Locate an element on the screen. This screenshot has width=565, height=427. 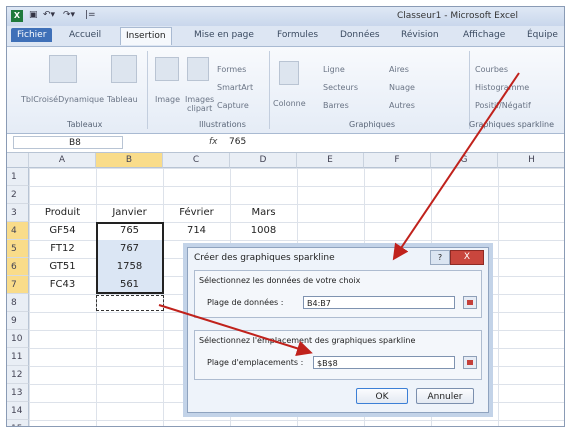
arrow-to-dialog is located at coordinates (456, 166).